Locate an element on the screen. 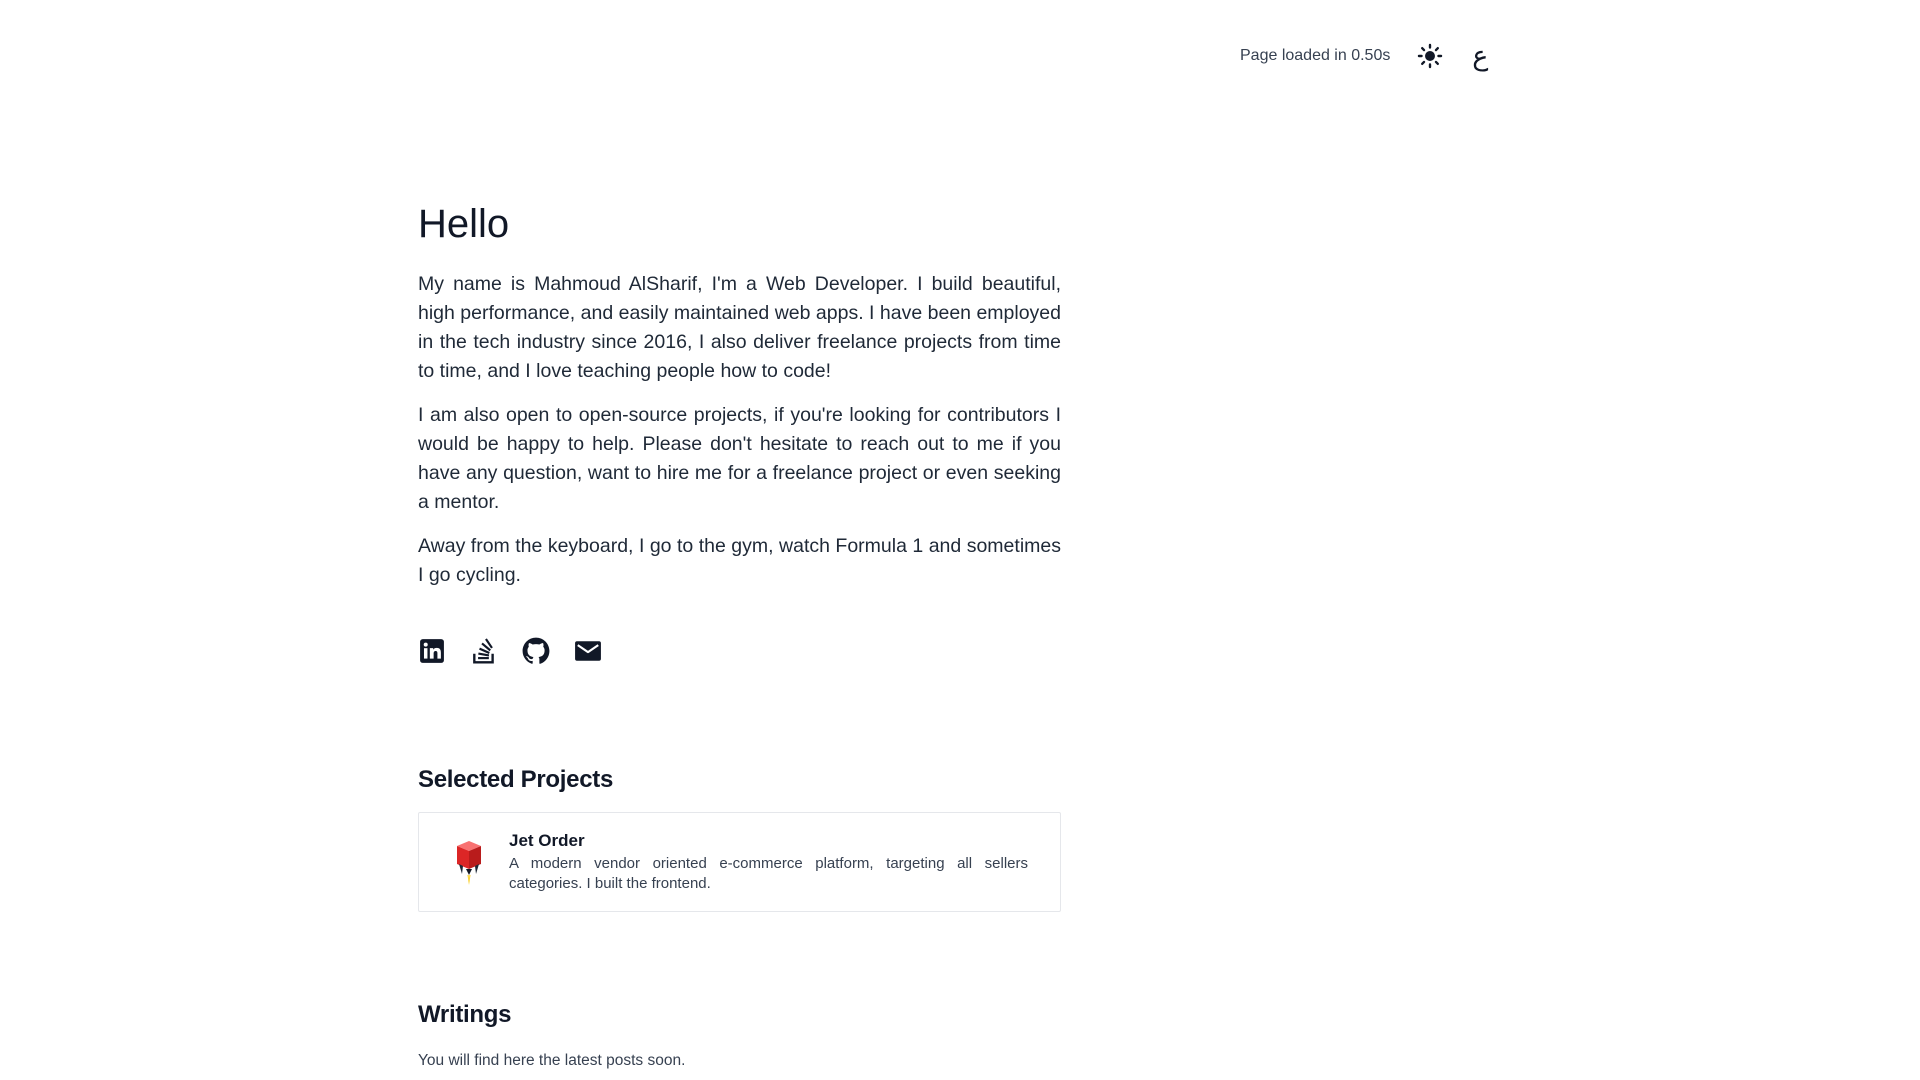 The image size is (1920, 1080). linkedin-link is located at coordinates (432, 651).